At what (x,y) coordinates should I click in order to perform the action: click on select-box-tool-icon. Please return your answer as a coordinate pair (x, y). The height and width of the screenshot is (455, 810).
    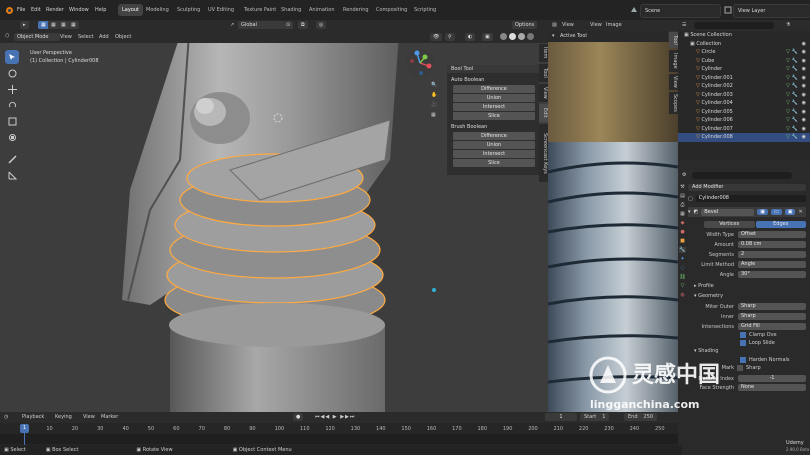
    Looking at the image, I should click on (12, 57).